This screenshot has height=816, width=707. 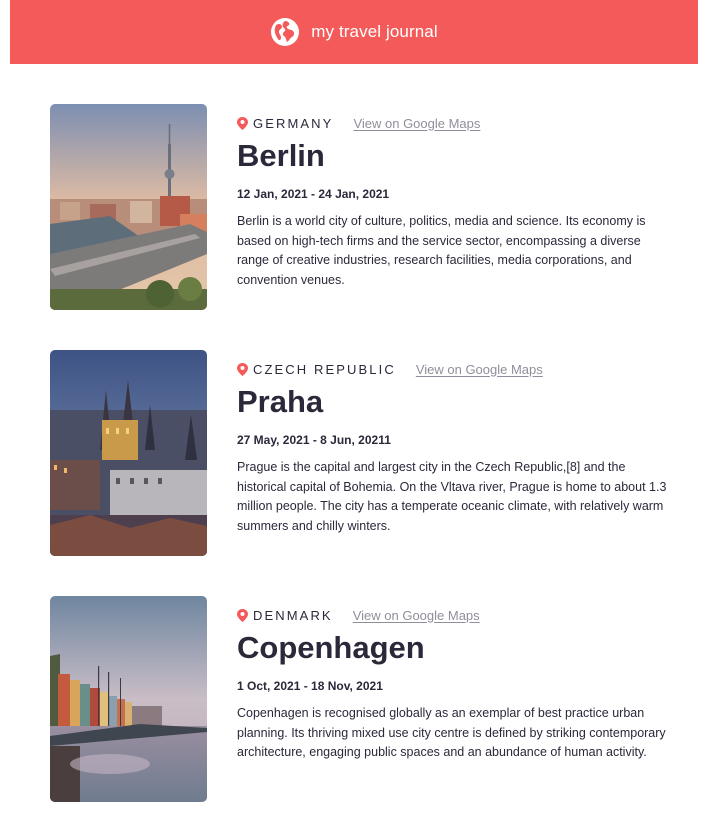 What do you see at coordinates (128, 207) in the screenshot?
I see `berlin-photo` at bounding box center [128, 207].